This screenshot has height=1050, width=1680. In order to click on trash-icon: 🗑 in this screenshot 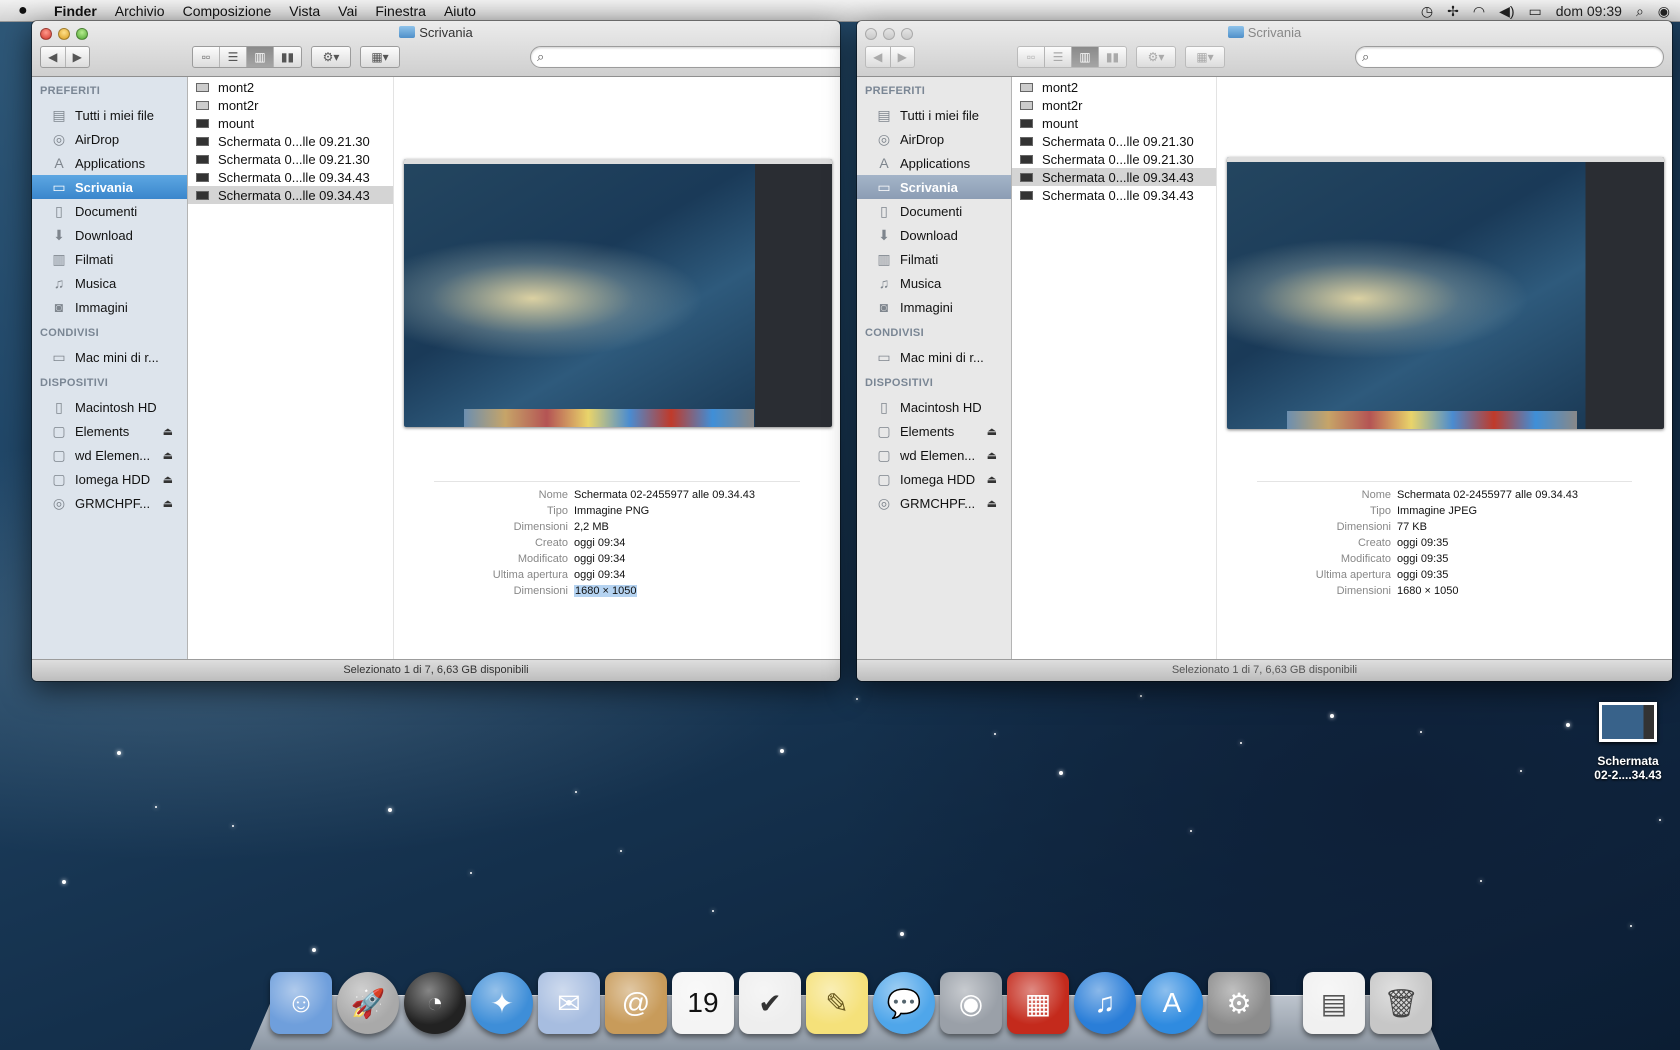, I will do `click(1401, 1003)`.